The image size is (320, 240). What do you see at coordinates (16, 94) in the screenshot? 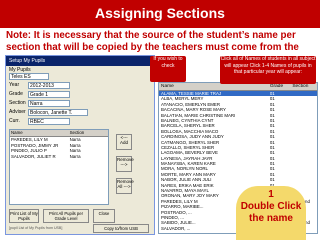
I see `grade-label: Grade` at bounding box center [16, 94].